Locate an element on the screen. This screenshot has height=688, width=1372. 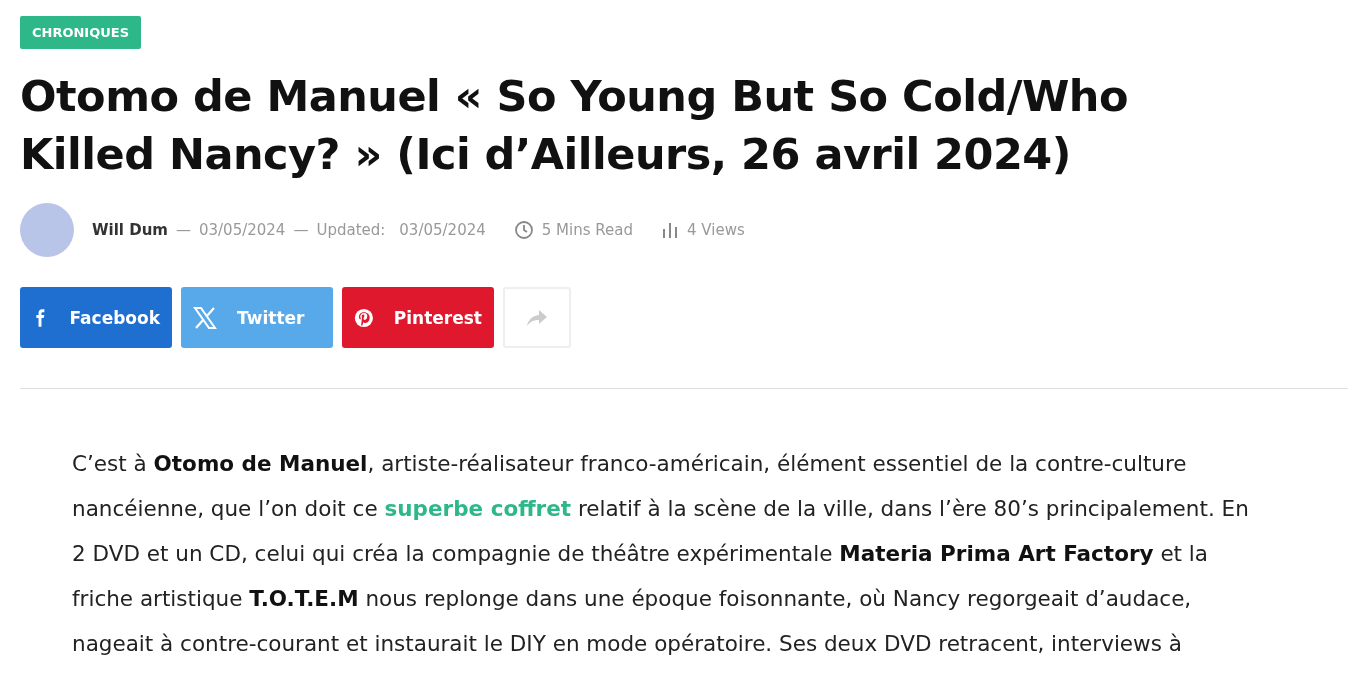
read-time: 5 Mins Read is located at coordinates (587, 230).